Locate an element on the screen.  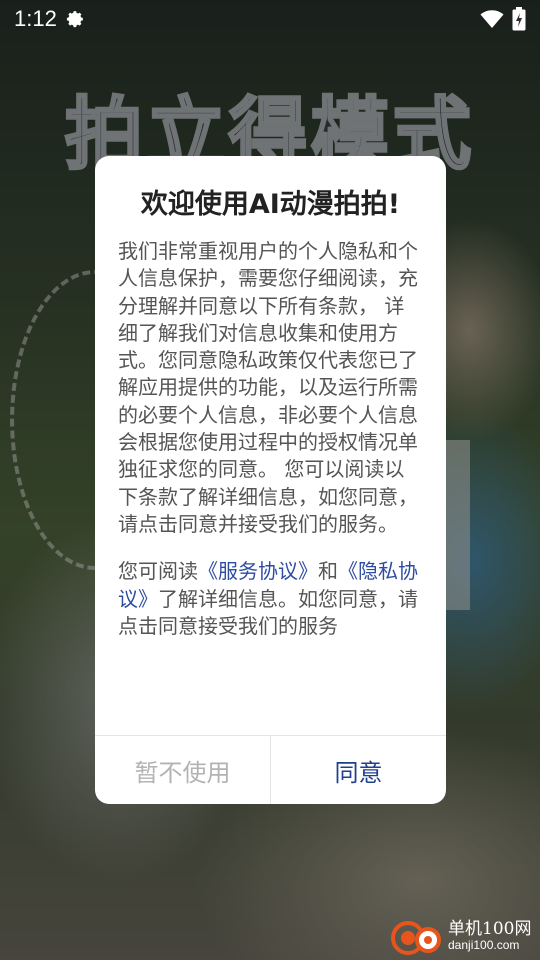
watermark-url: danji100.com is located at coordinates (484, 944).